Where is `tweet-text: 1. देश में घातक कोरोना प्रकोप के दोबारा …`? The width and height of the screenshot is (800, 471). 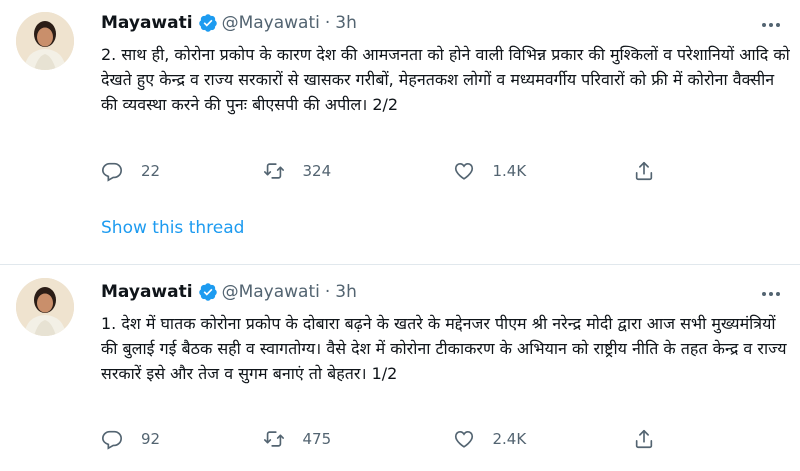 tweet-text: 1. देश में घातक कोरोना प्रकोप के दोबारा … is located at coordinates (444, 348).